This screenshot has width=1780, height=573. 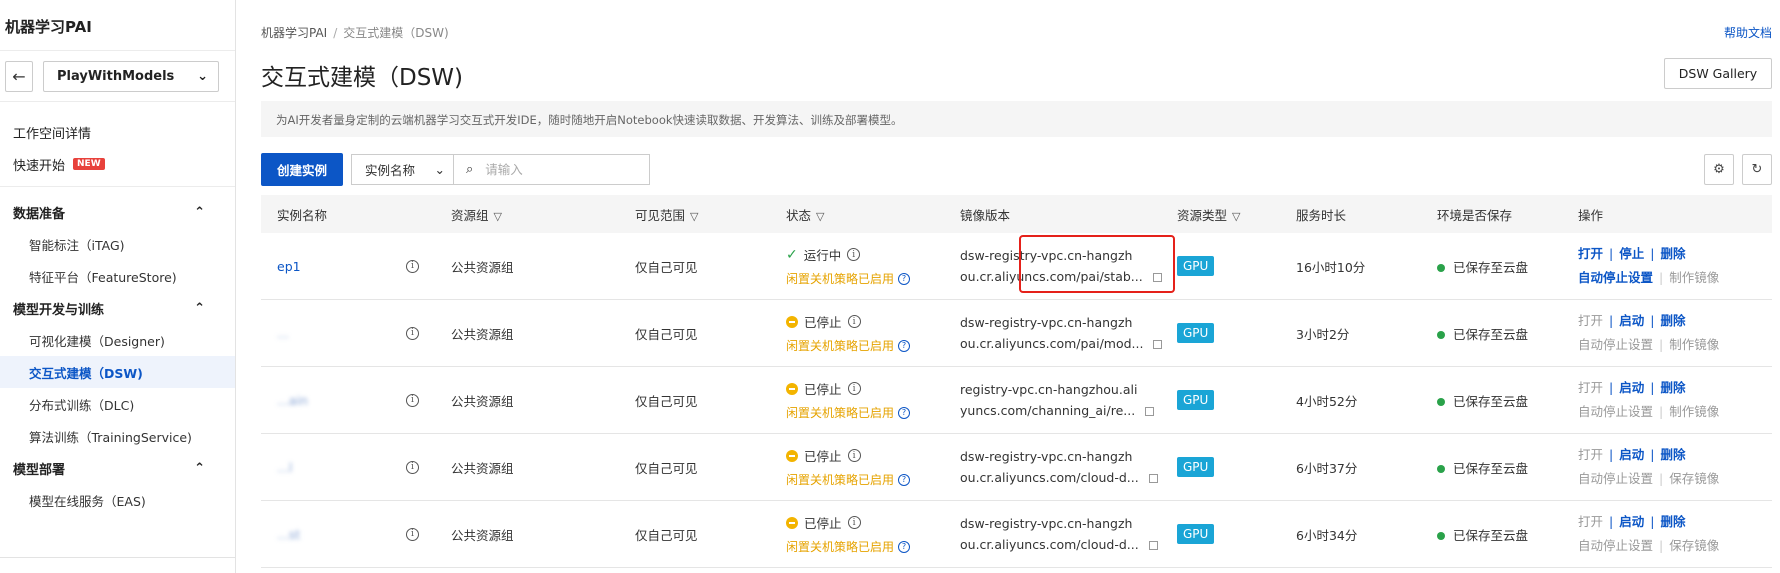 I want to click on col-header-image: 镜像版本, so click(x=1068, y=214).